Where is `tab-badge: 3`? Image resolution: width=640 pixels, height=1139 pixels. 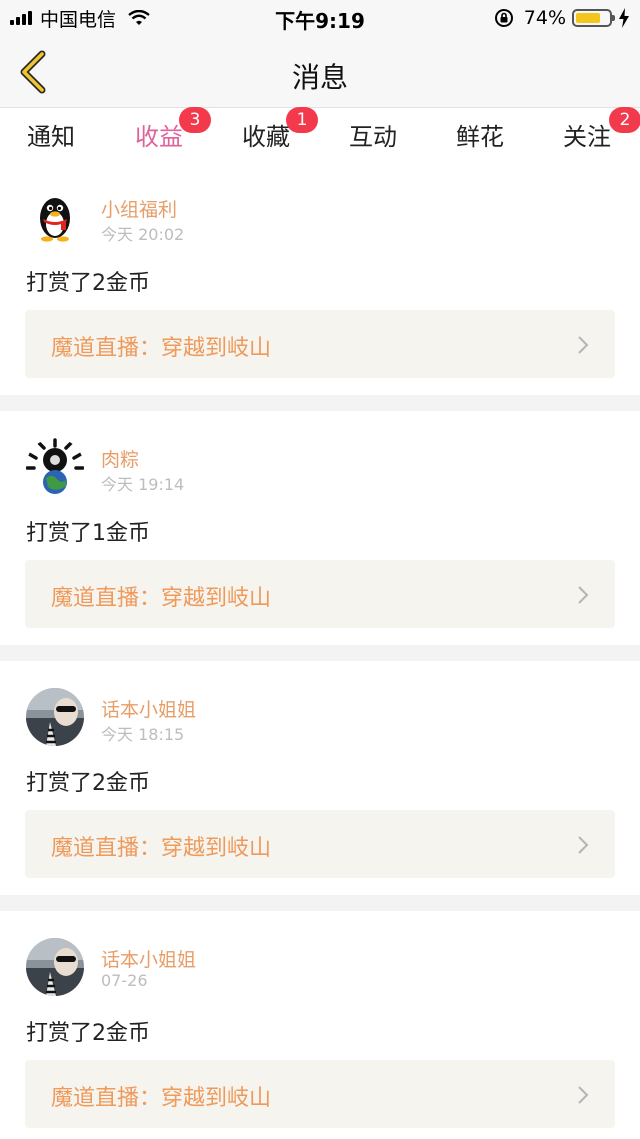
tab-badge: 3 is located at coordinates (195, 120).